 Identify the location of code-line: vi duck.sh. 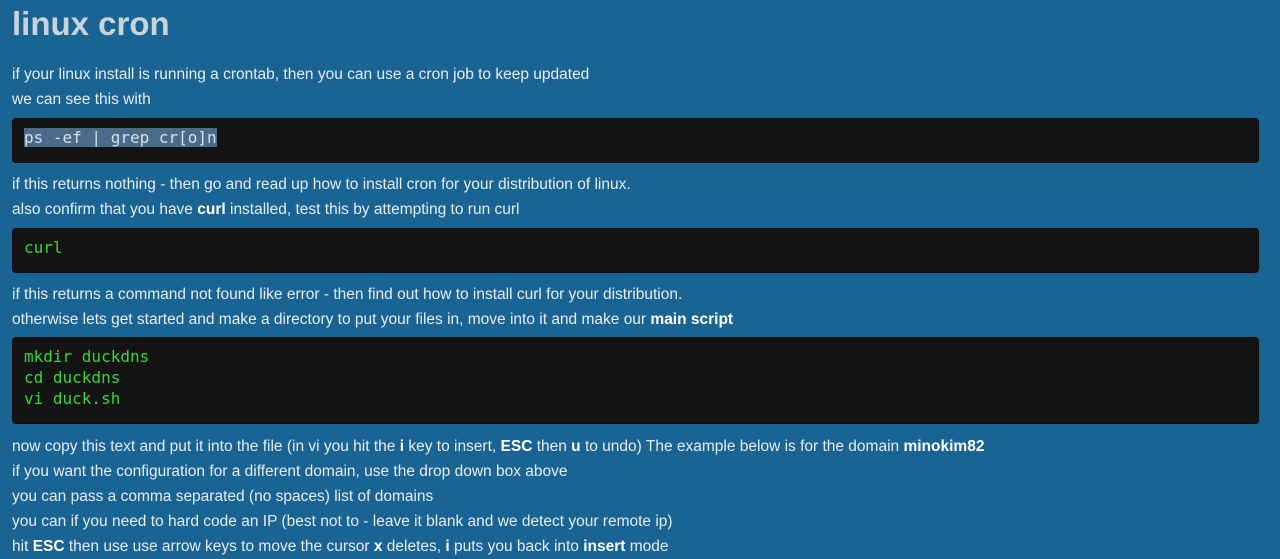
(72, 398).